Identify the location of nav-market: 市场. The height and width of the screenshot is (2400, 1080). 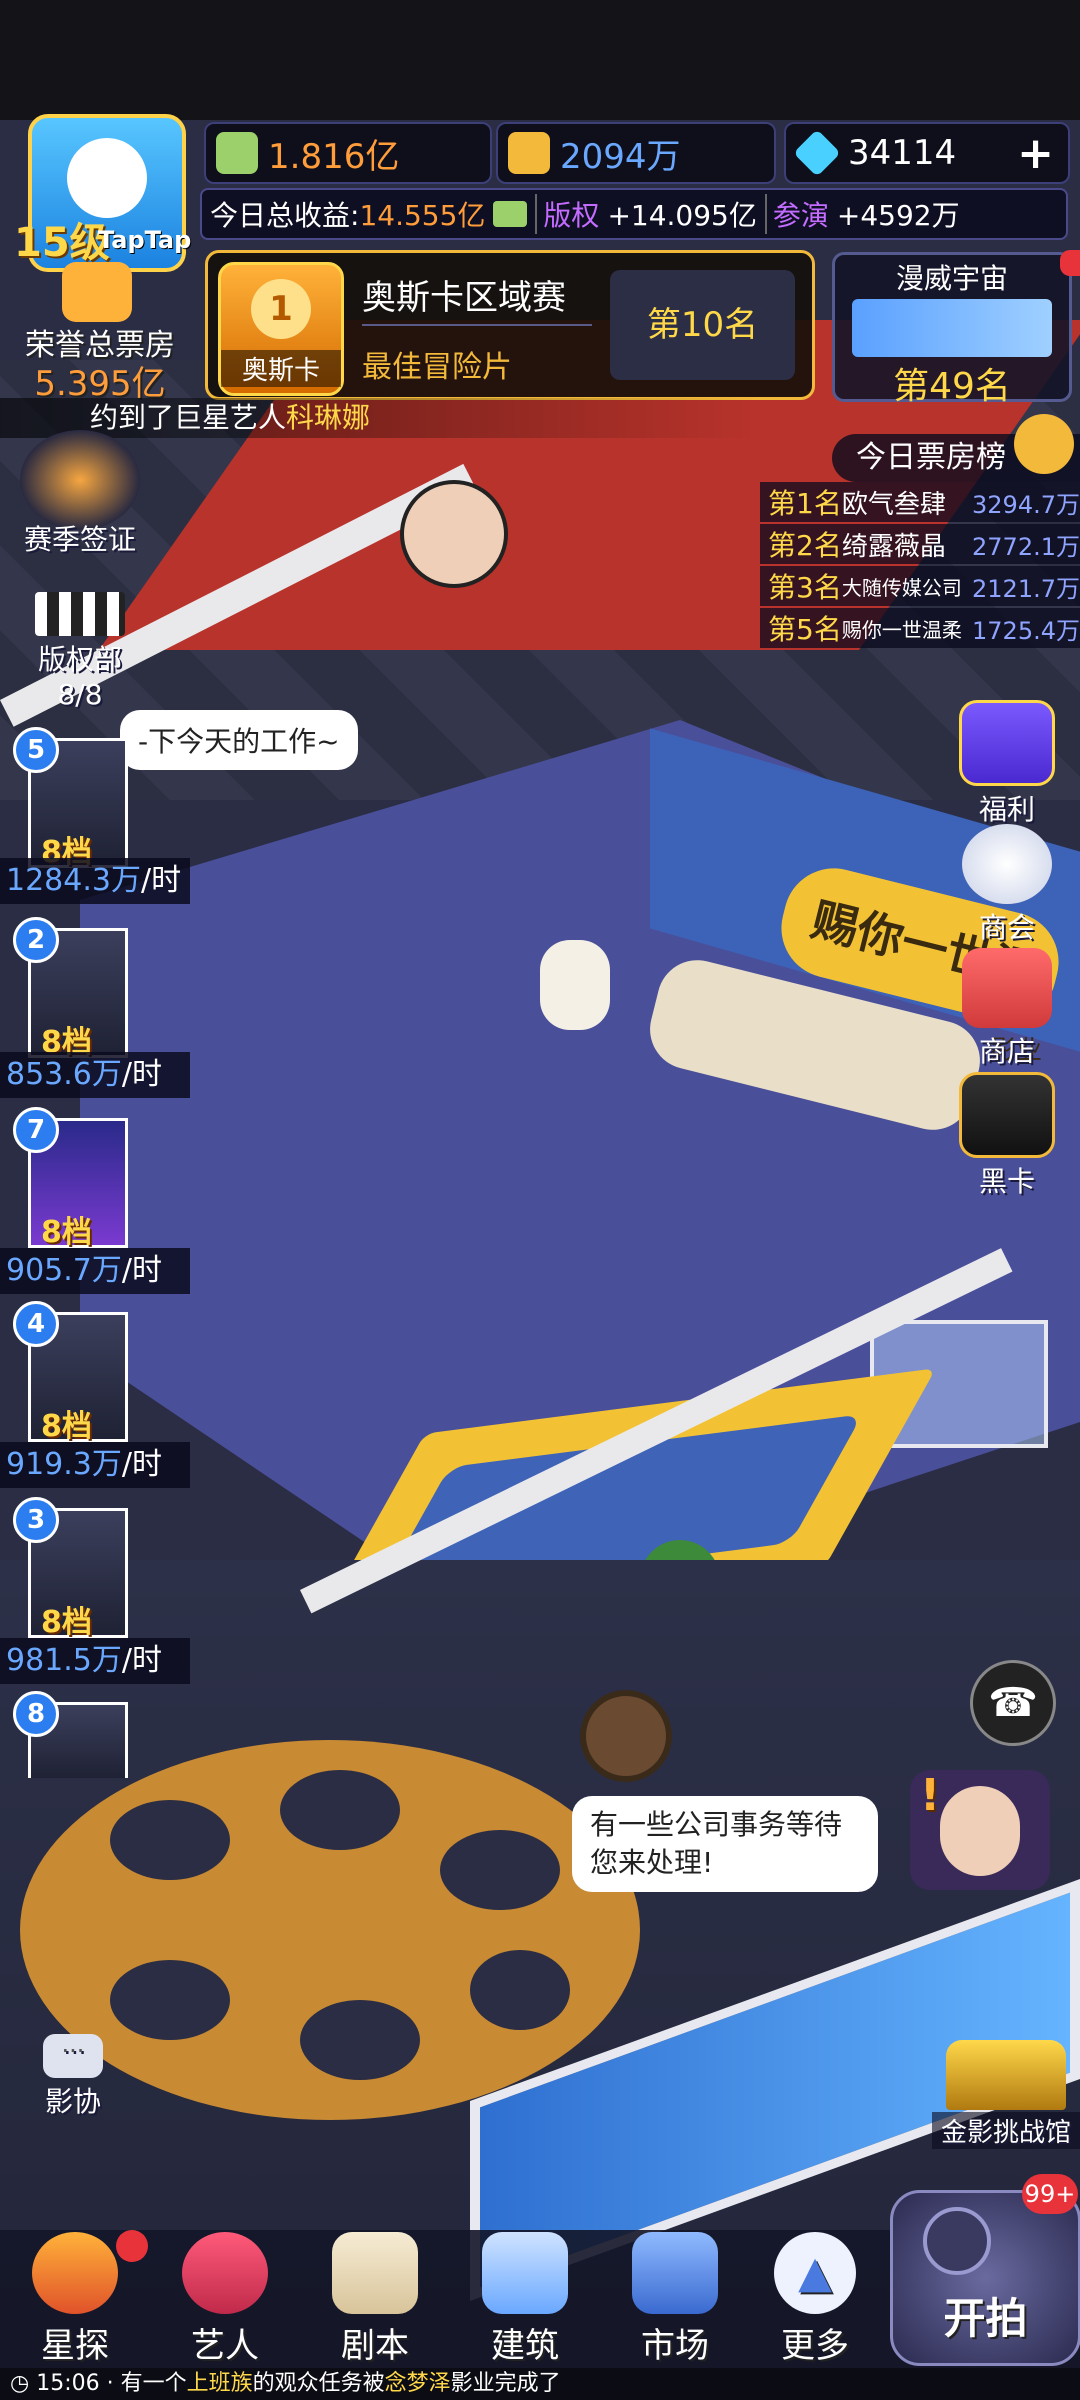
(675, 2299).